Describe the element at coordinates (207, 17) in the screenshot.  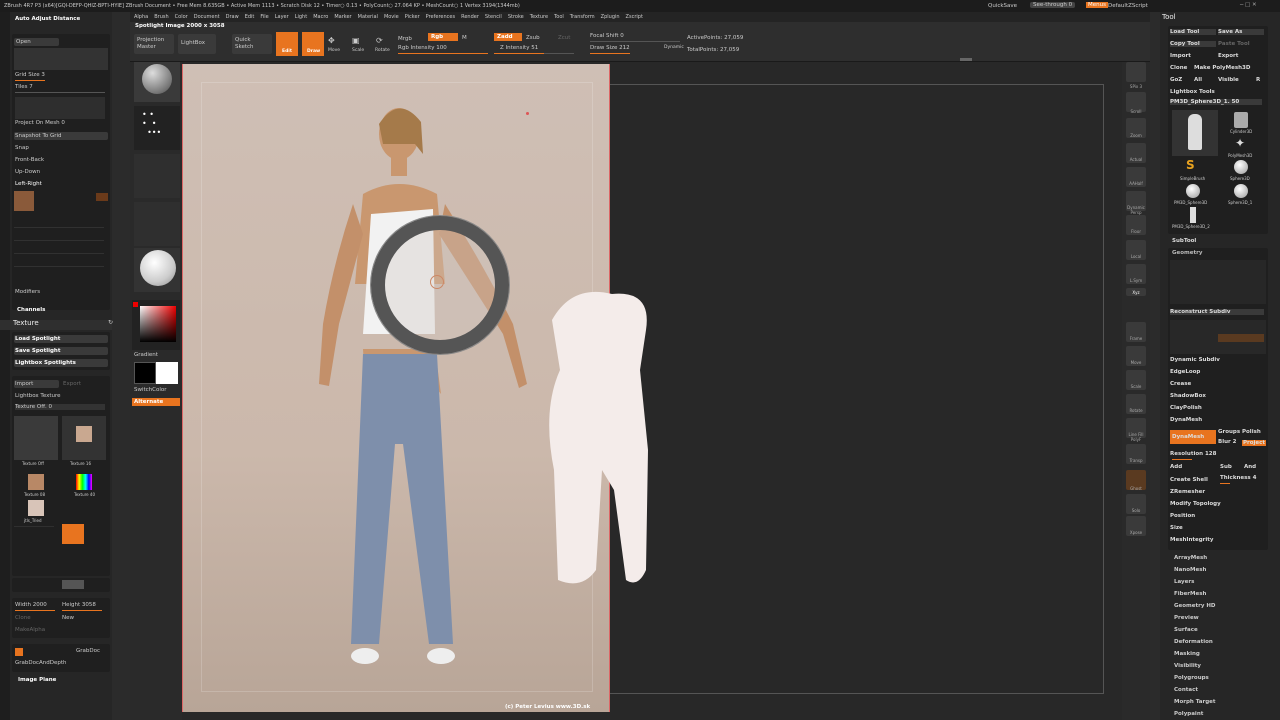
I see `menu-document: Document` at that location.